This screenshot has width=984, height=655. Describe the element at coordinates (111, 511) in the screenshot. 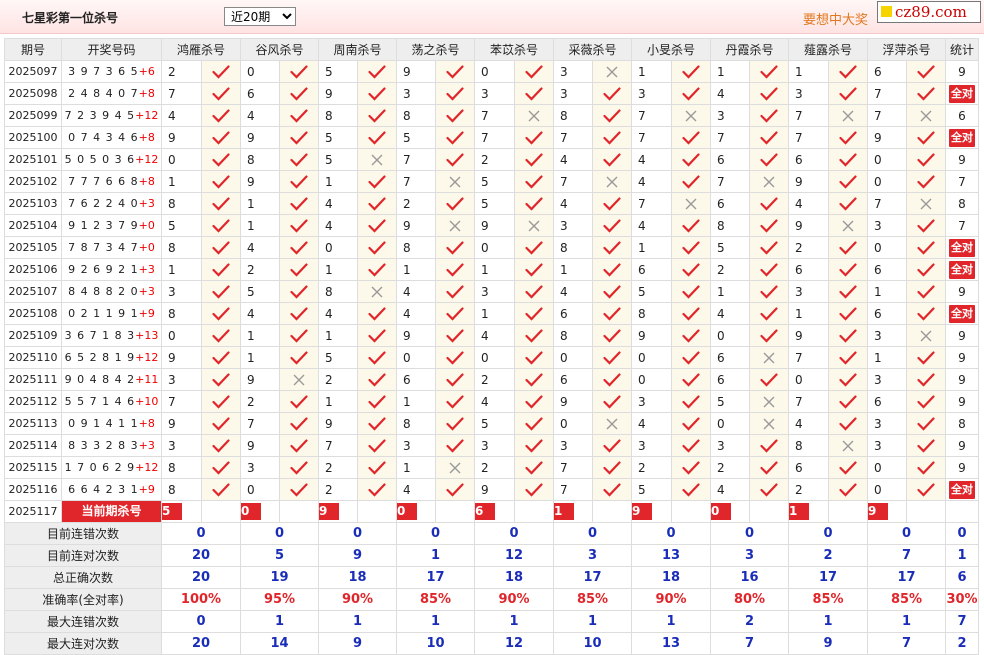

I see `current-kill-label: 当前期杀号` at that location.